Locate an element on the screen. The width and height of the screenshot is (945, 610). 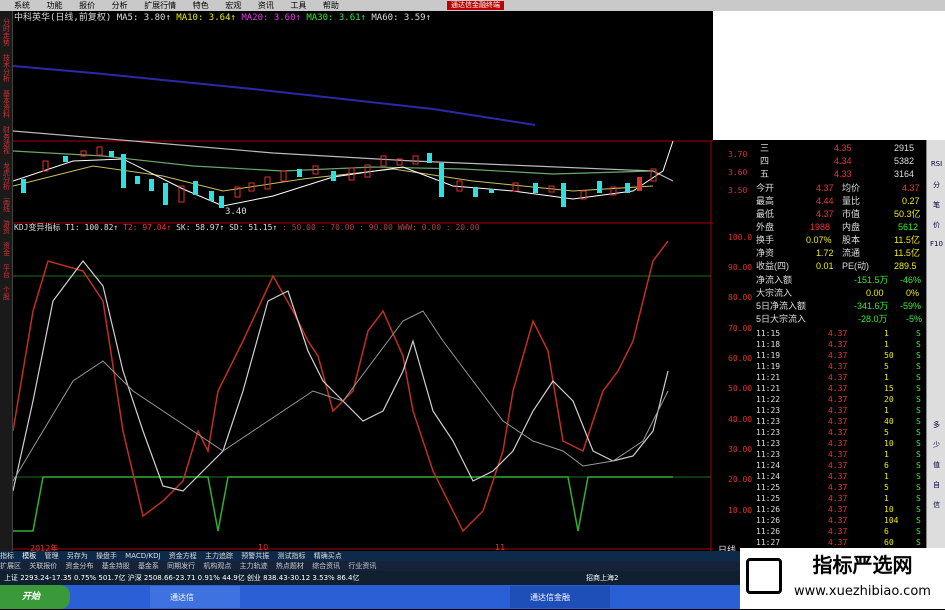
tab-macd-kdj: MACD/KDJ is located at coordinates (142, 556).